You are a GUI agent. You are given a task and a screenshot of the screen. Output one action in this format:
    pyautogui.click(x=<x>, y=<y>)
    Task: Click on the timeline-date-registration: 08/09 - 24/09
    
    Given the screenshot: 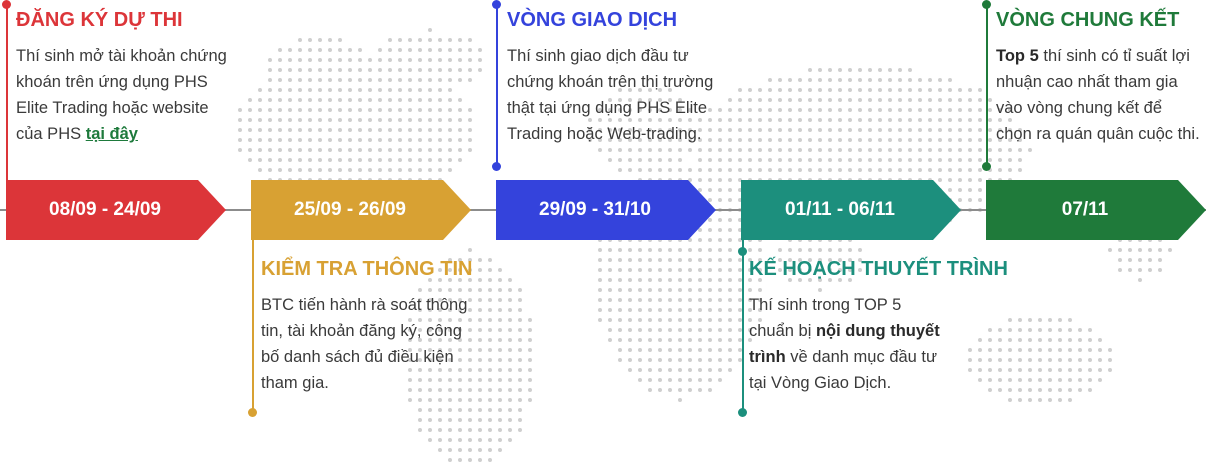 What is the action you would take?
    pyautogui.click(x=105, y=209)
    